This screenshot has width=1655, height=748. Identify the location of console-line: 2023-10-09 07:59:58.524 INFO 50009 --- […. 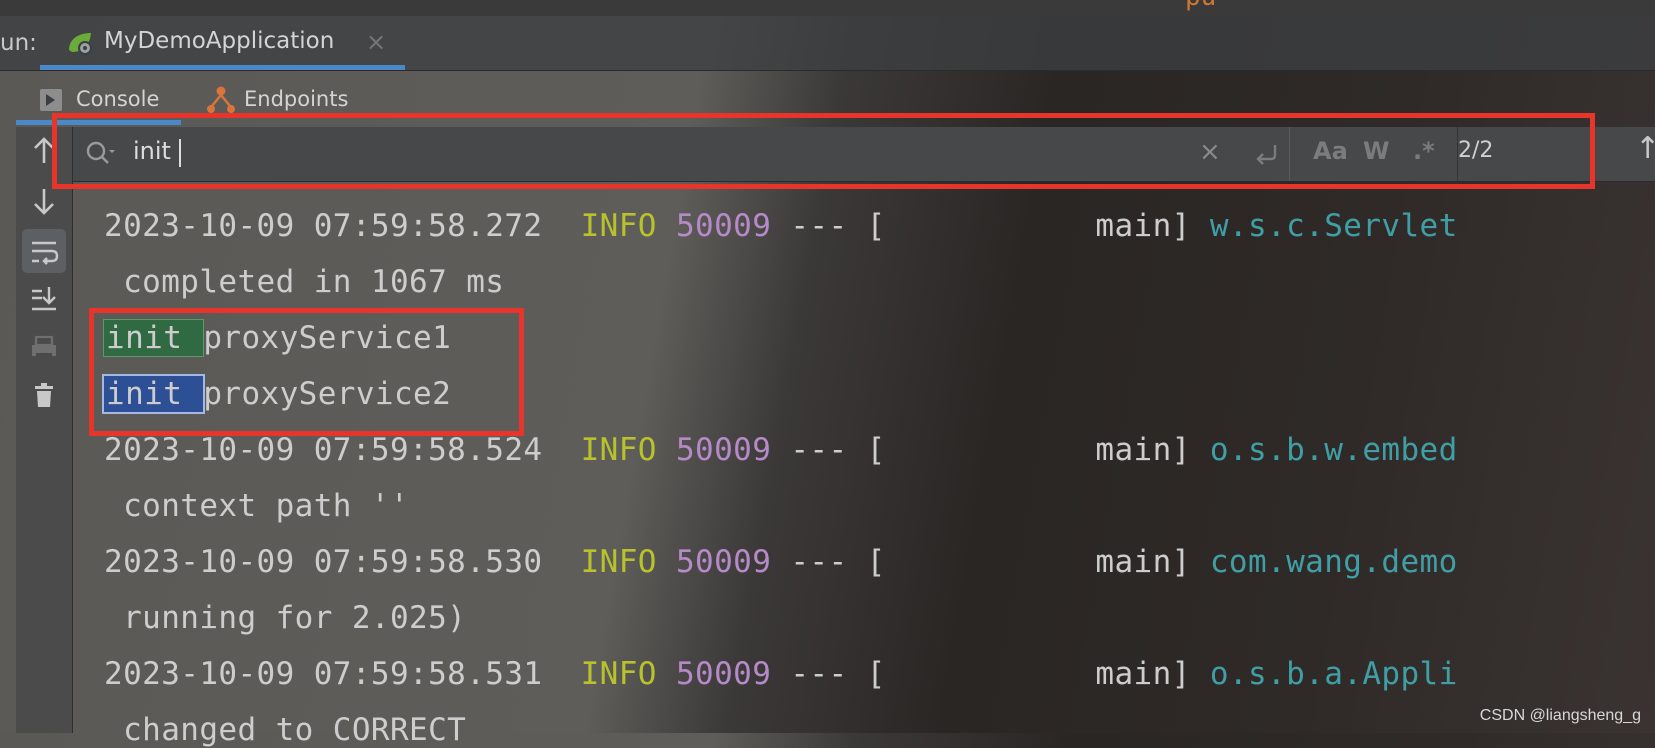
(781, 450).